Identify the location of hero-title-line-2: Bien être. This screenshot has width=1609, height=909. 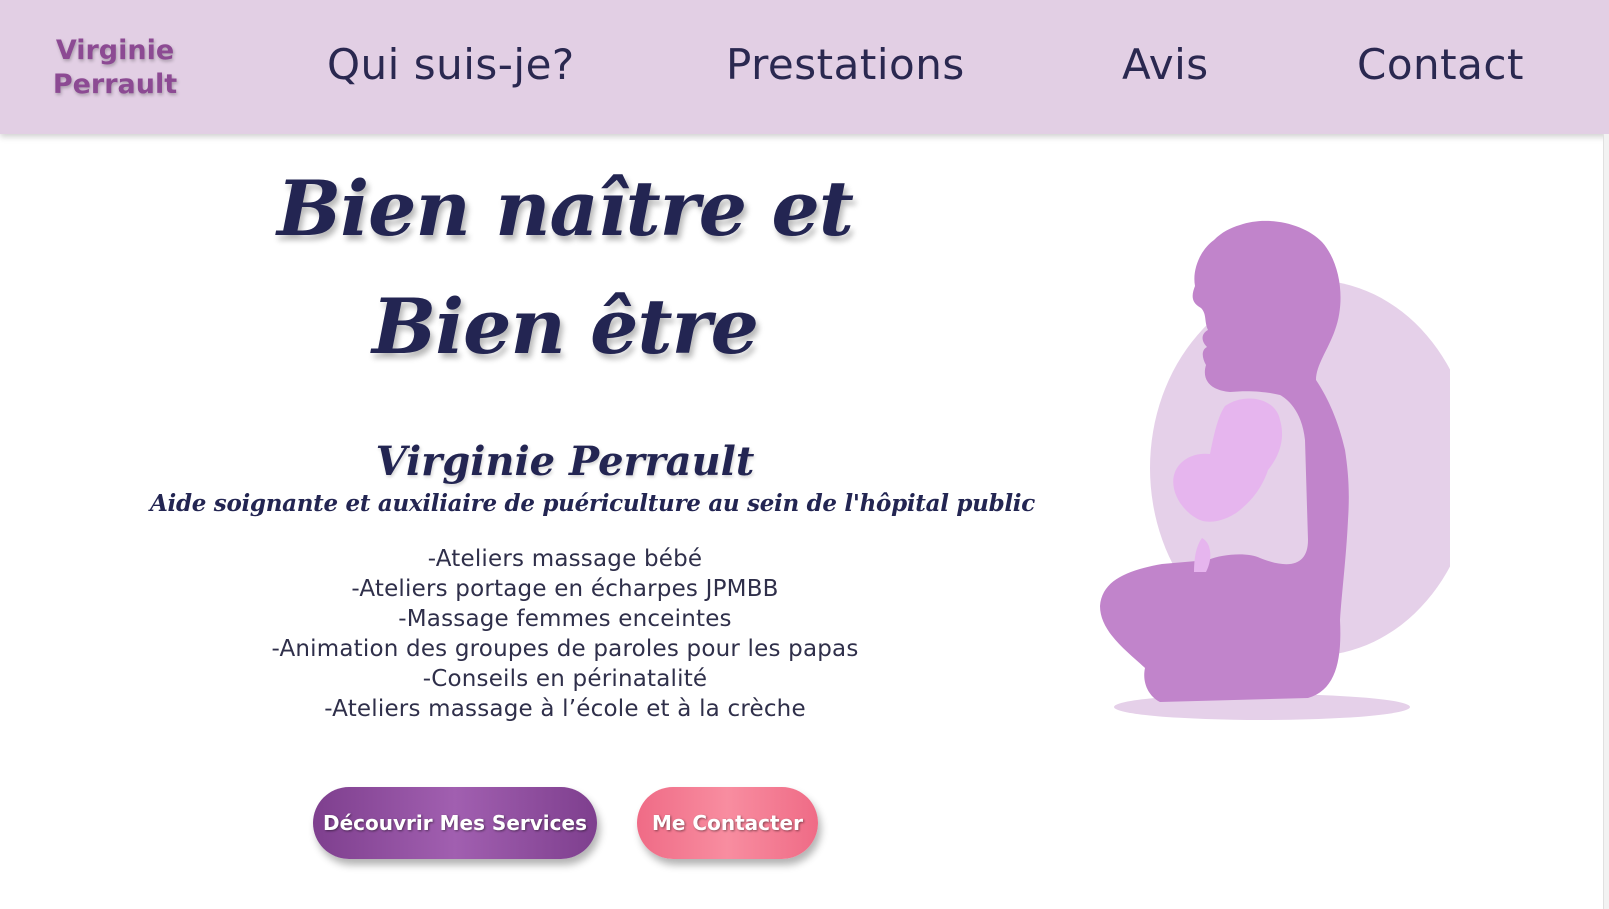
(565, 326).